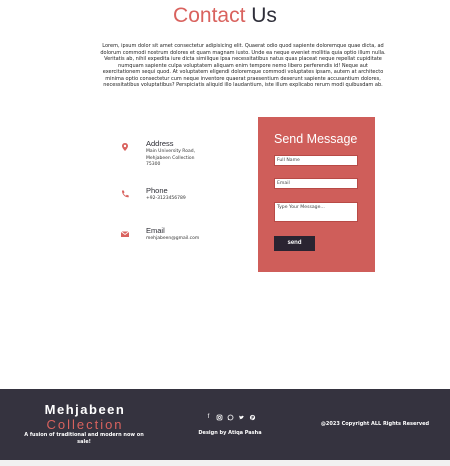  I want to click on send-button: send, so click(294, 243).